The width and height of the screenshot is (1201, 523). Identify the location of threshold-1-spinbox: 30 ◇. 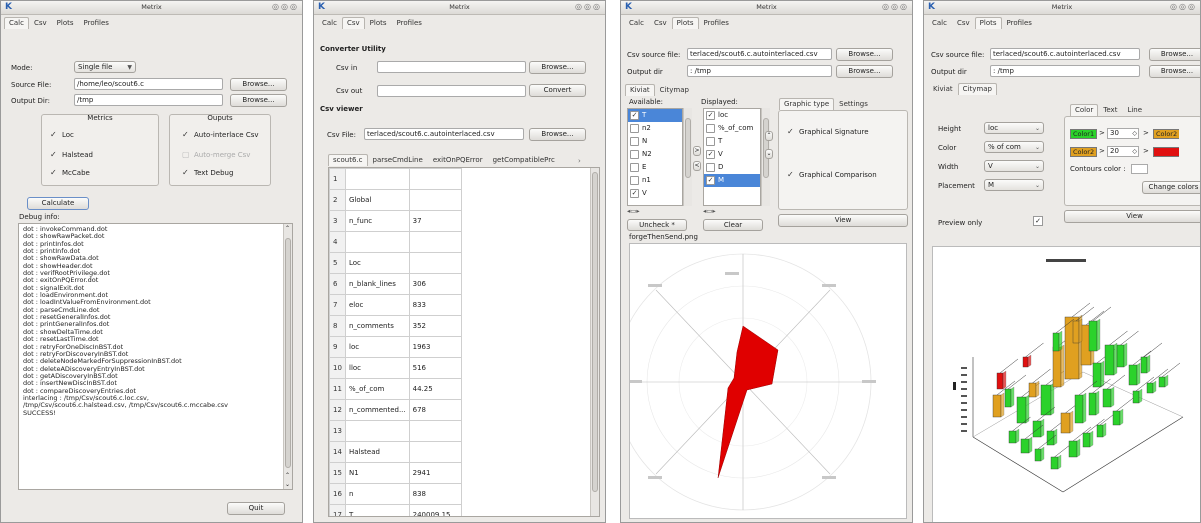
(1123, 133).